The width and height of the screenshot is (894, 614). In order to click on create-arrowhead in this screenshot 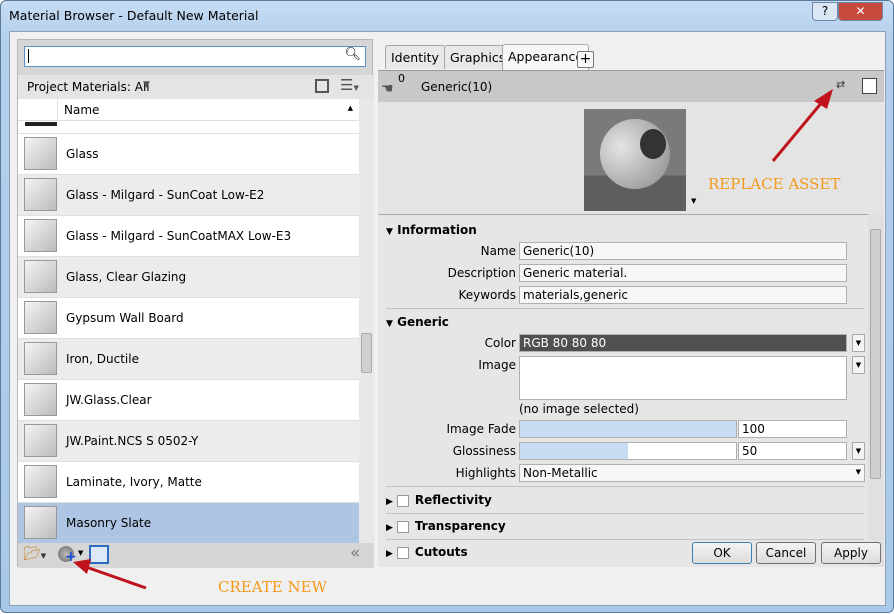, I will do `click(82, 566)`.